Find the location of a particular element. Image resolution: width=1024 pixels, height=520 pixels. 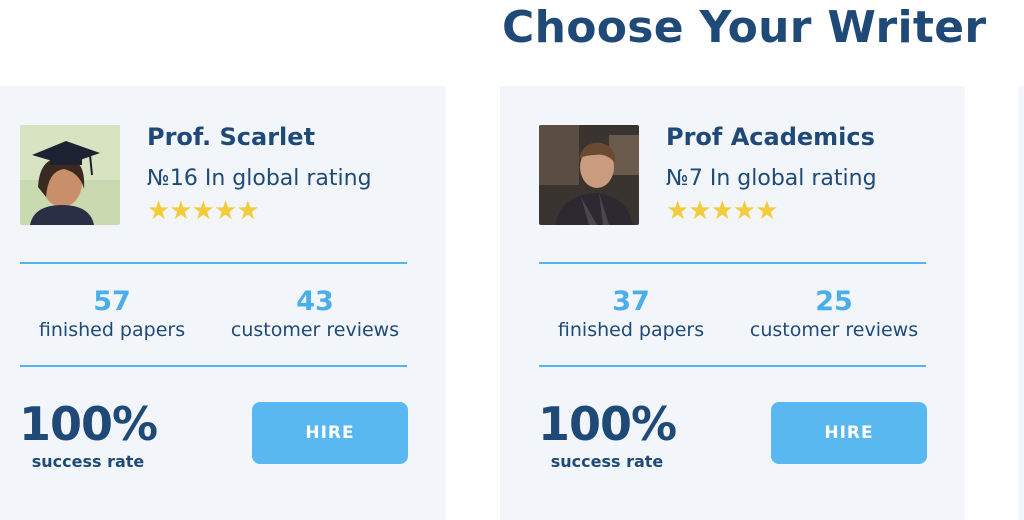

finished-papers-stat: 57 finished papers is located at coordinates (112, 314).